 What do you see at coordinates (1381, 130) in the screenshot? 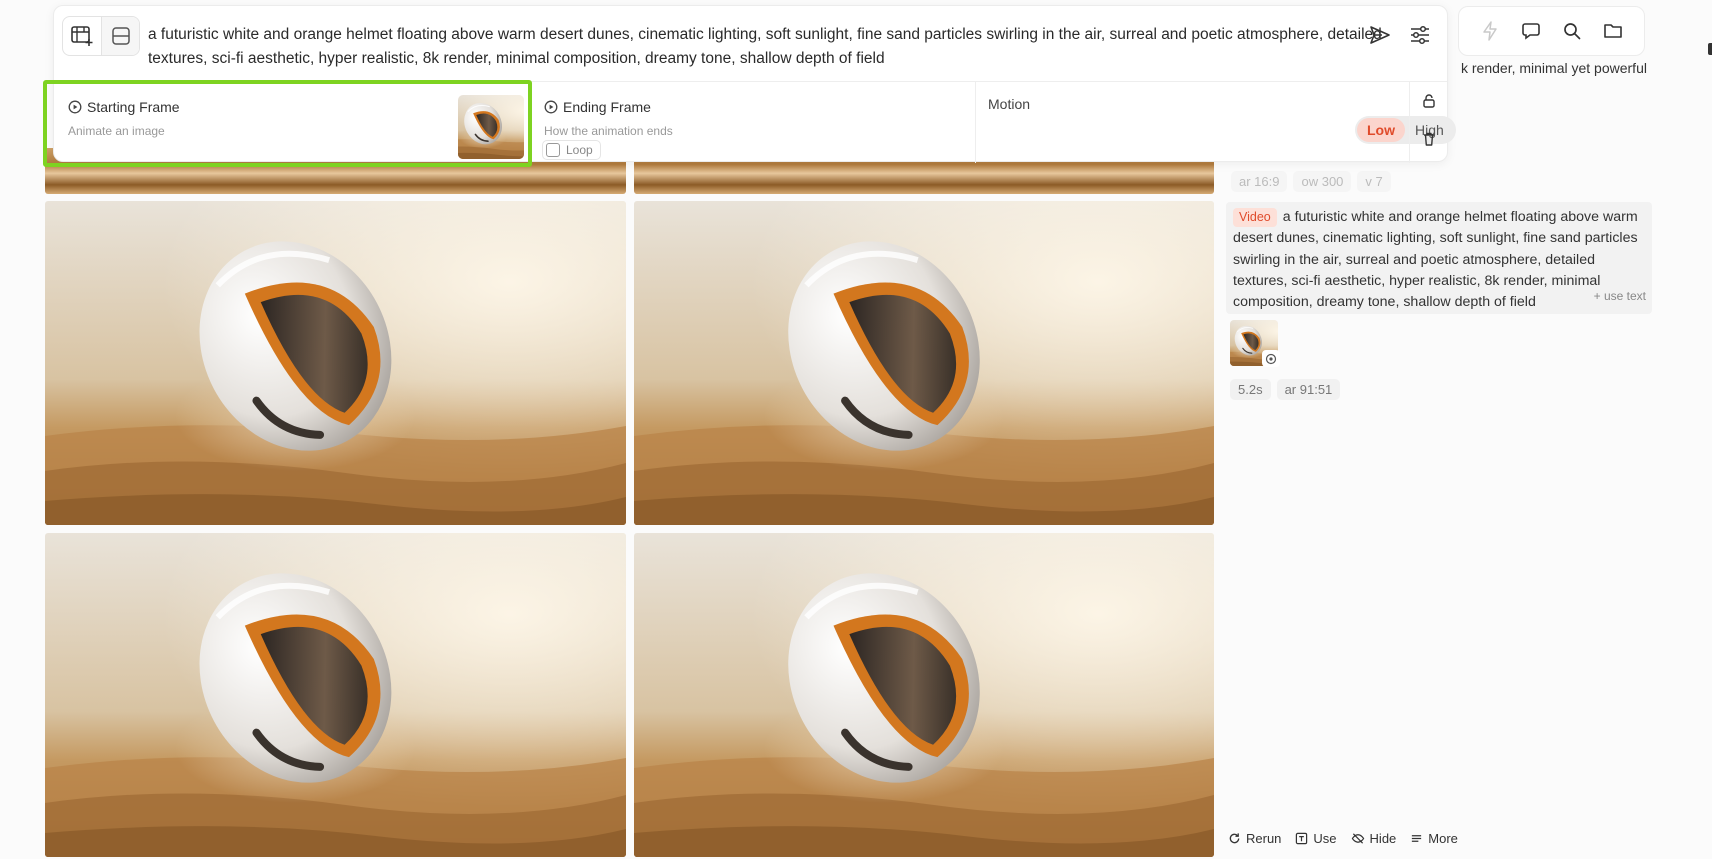
I see `motion-low-option: Low` at bounding box center [1381, 130].